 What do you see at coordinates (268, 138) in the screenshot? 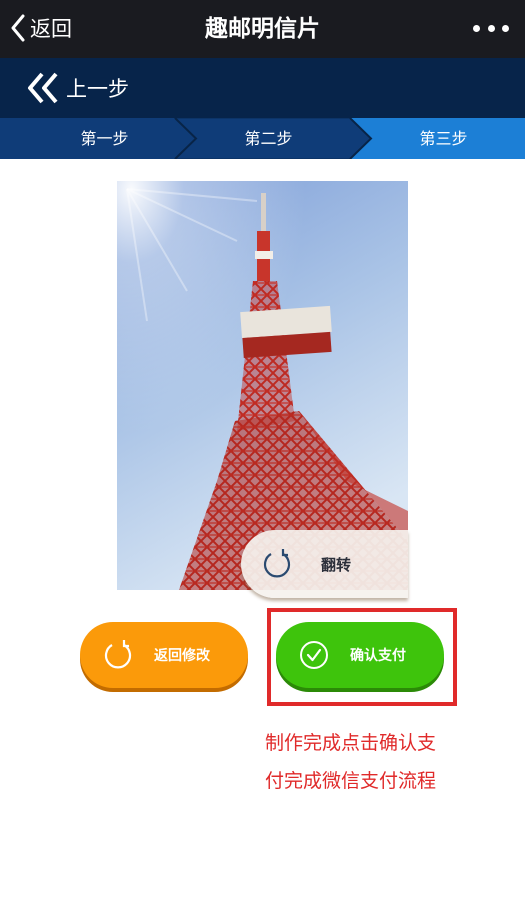
I see `step-tab-2: 第二步` at bounding box center [268, 138].